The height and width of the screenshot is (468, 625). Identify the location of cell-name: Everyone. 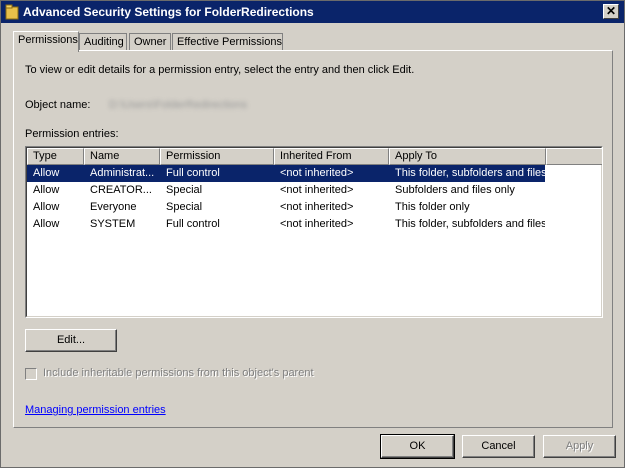
(113, 207).